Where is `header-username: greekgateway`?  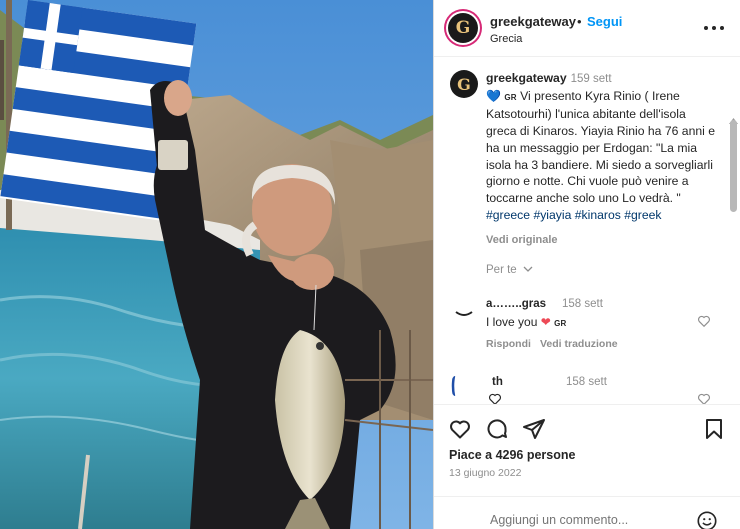 header-username: greekgateway is located at coordinates (533, 21).